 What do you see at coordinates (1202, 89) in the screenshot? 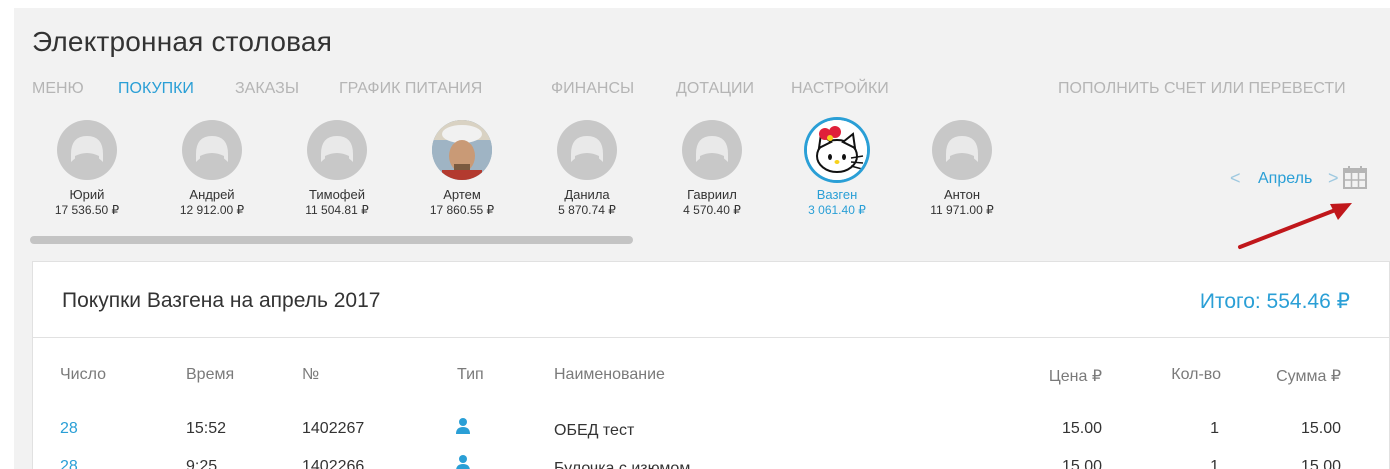
I see `nav-topup-transfer: Пополнить счет или перевести` at bounding box center [1202, 89].